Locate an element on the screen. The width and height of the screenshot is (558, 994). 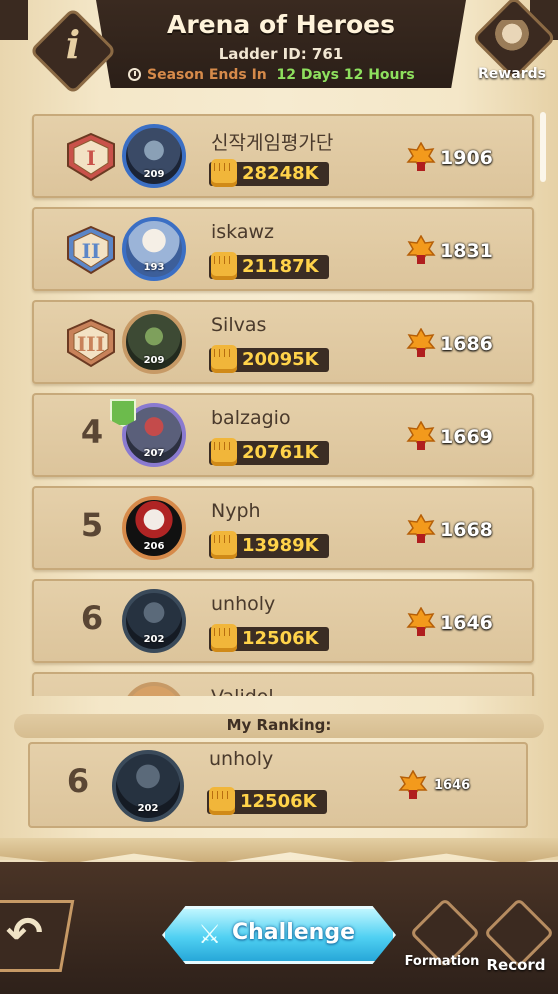
challenge-label: Challenge is located at coordinates (293, 932).